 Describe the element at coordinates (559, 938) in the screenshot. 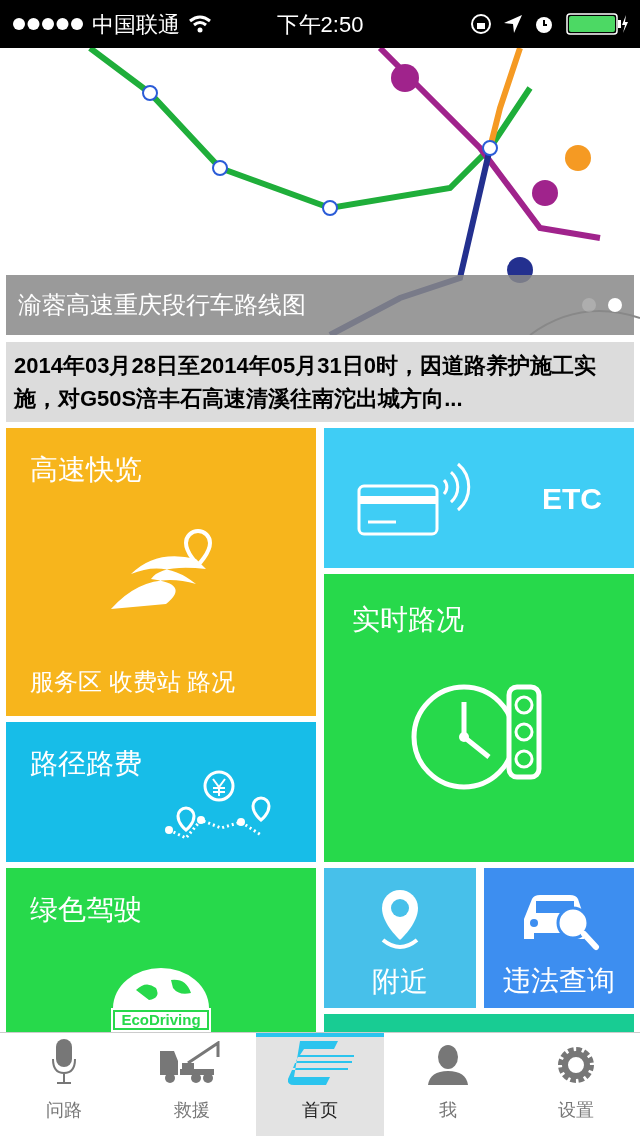

I see `menu-tile: 违法查询` at that location.